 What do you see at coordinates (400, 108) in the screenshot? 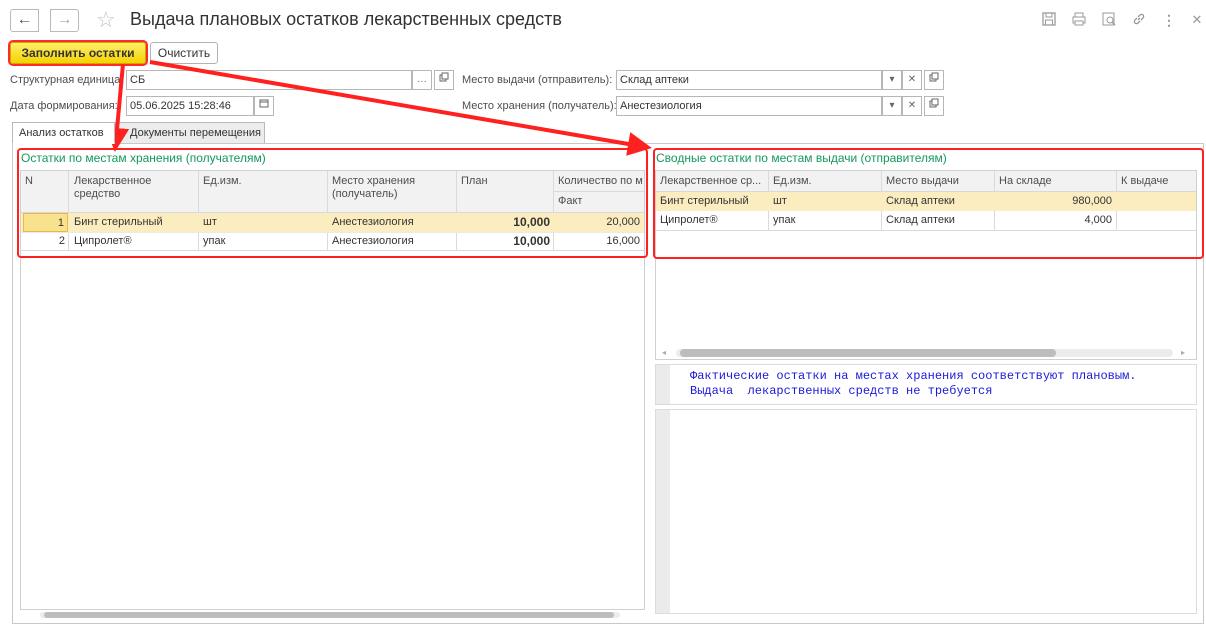
I see `arrow-to-right-table` at bounding box center [400, 108].